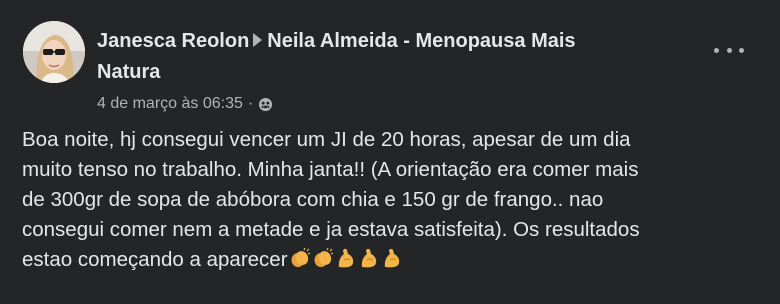  I want to click on group-name-continued: Natura, so click(128, 72).